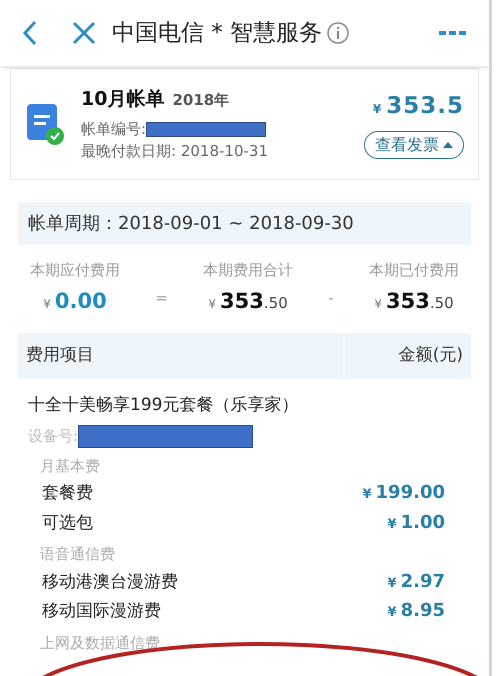 This screenshot has height=676, width=500. Describe the element at coordinates (201, 101) in the screenshot. I see `bill-year: 2018年` at that location.